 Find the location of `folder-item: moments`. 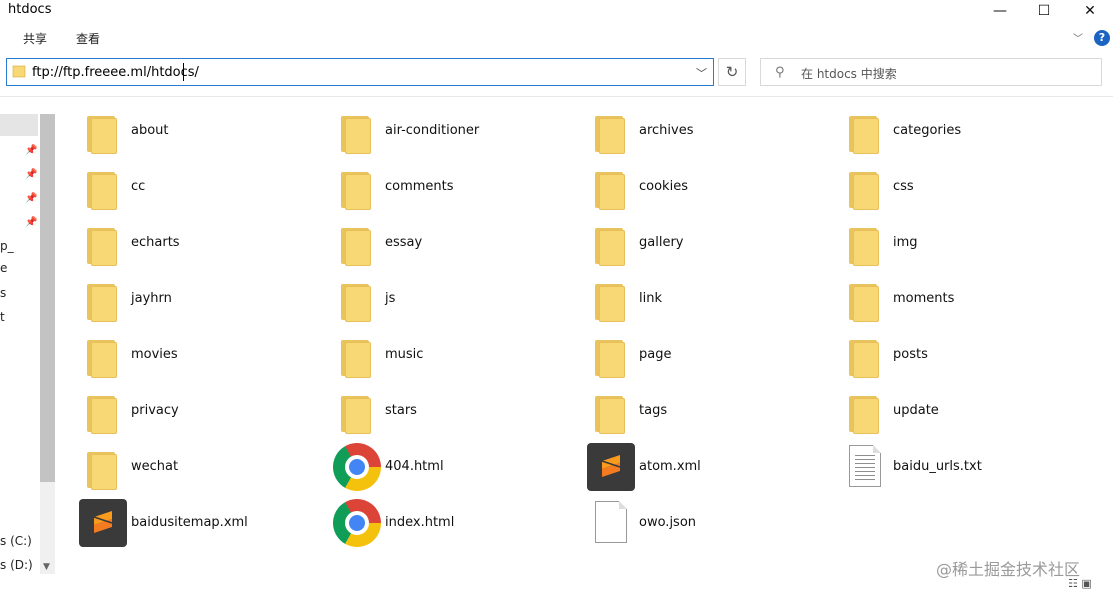

folder-item: moments is located at coordinates (965, 302).